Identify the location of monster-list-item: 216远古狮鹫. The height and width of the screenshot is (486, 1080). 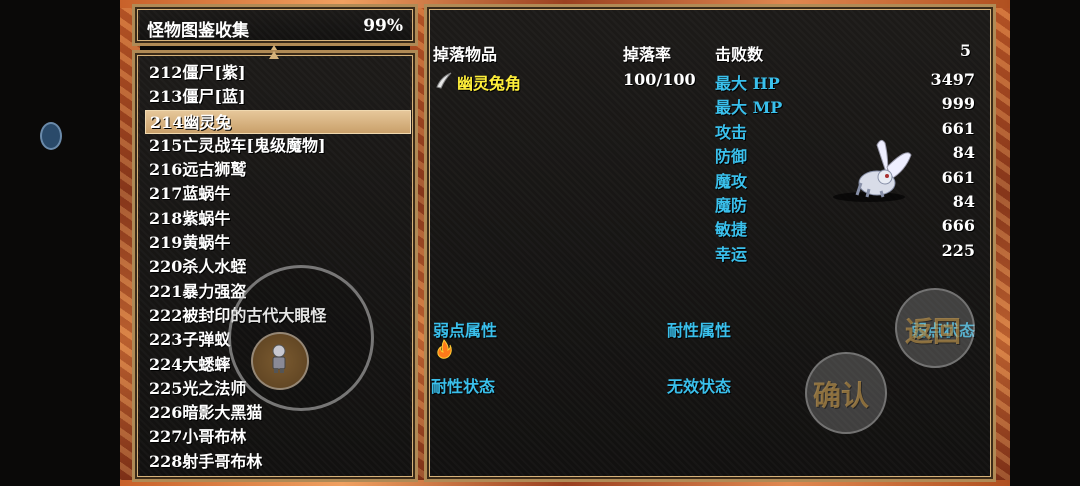
(278, 170).